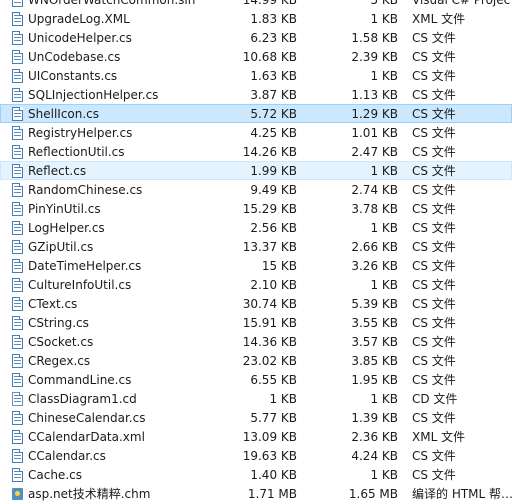 This screenshot has height=504, width=512. I want to click on file-row: CText.cs 30.74 KB 5.39 KB CS 文件, so click(256, 303).